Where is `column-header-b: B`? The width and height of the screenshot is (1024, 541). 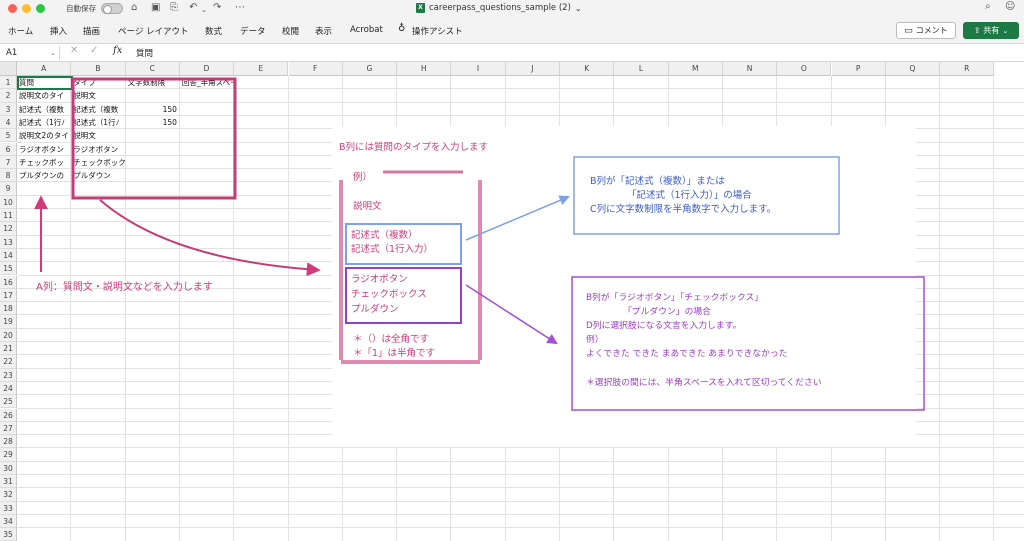
column-header-b: B is located at coordinates (98, 69).